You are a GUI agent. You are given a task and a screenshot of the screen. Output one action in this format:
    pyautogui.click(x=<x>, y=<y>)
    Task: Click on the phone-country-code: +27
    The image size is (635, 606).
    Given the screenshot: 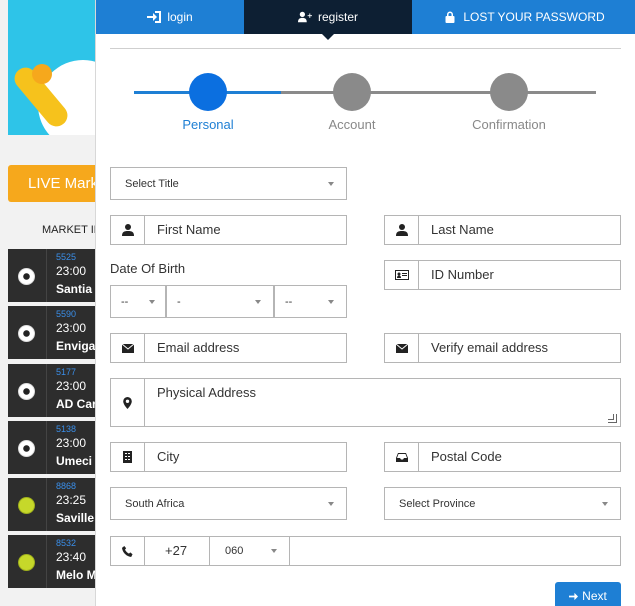 What is the action you would take?
    pyautogui.click(x=177, y=551)
    